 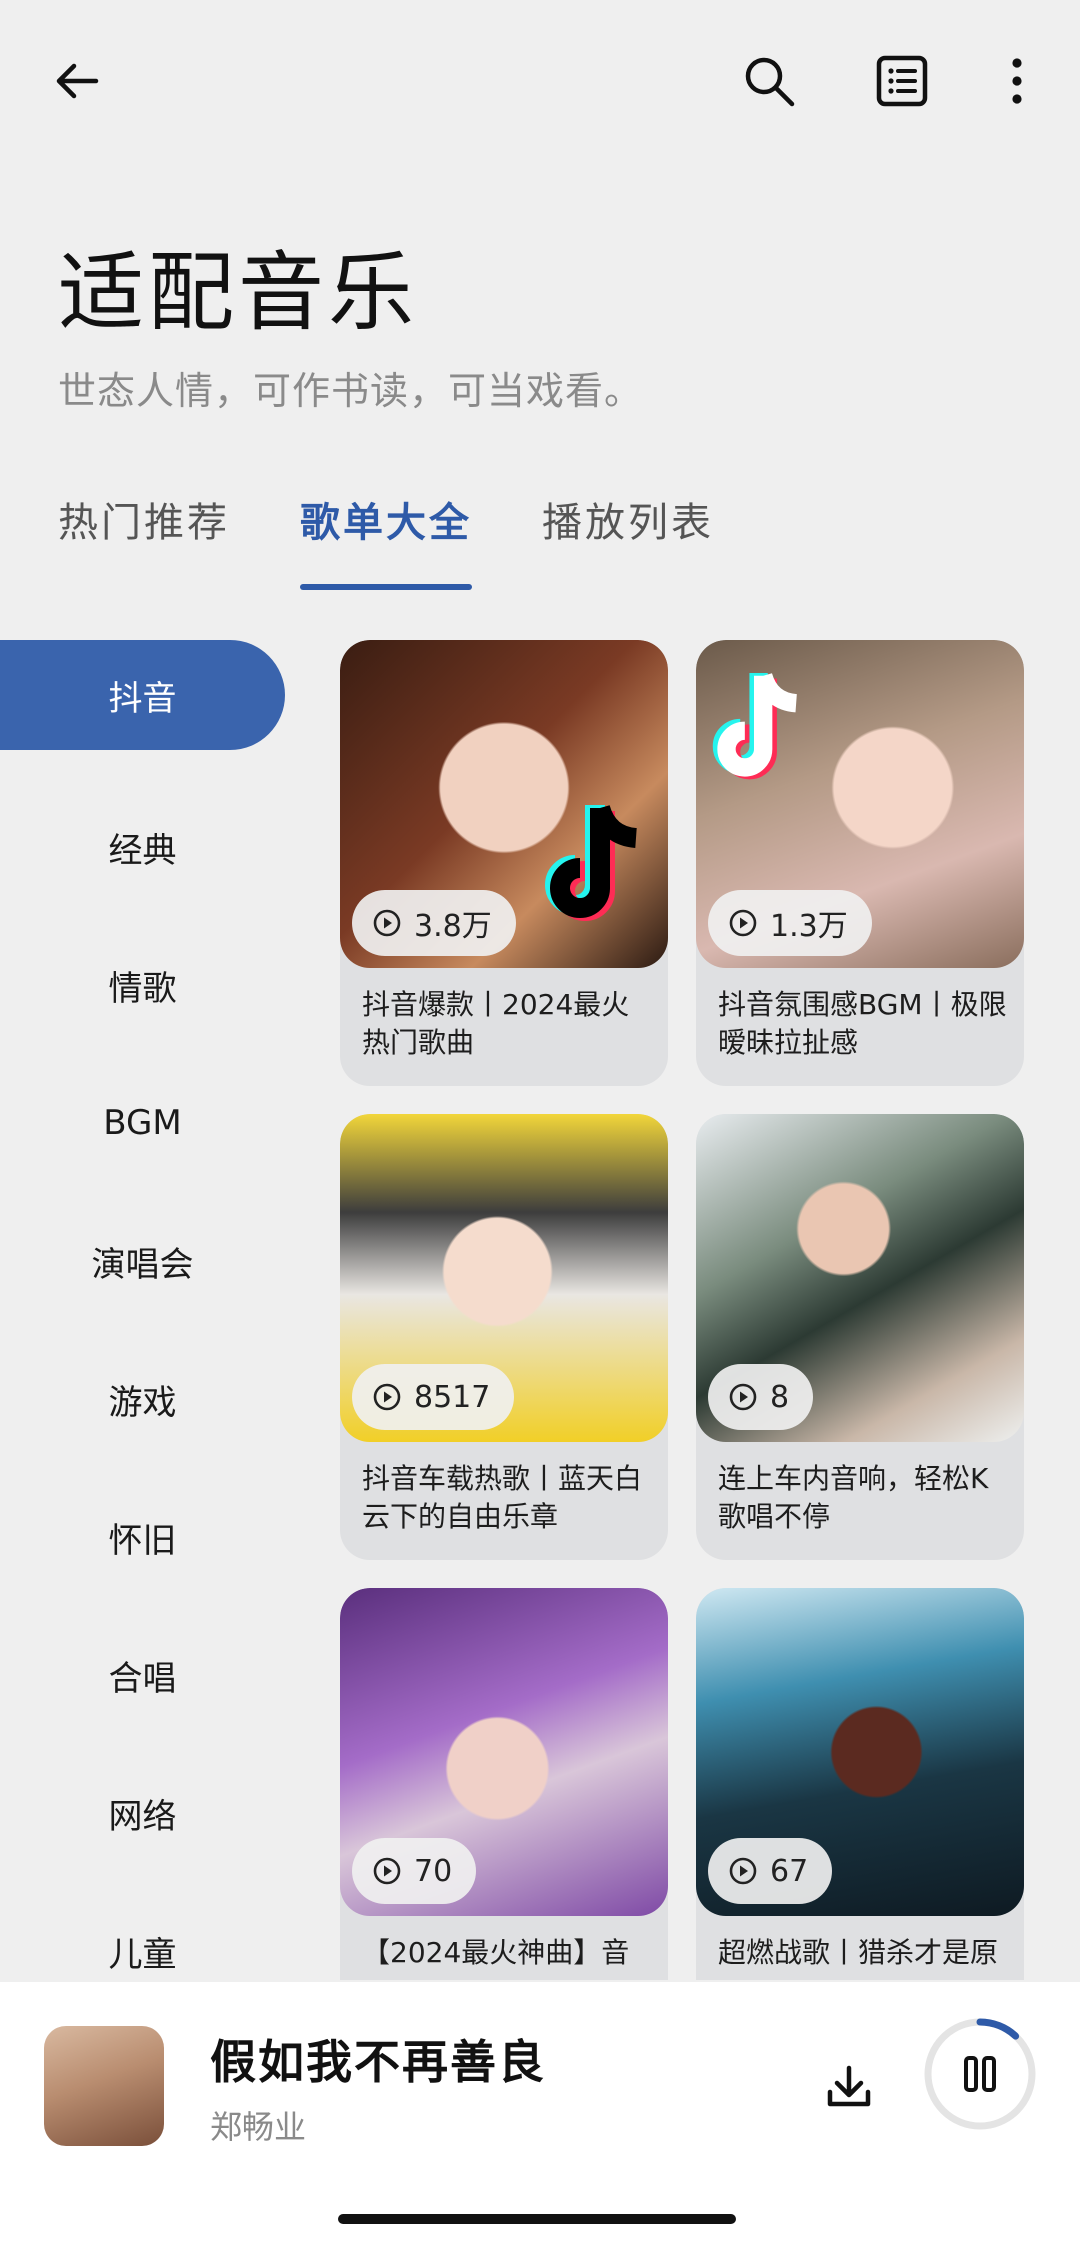 I want to click on play-count: 8, so click(x=780, y=1397).